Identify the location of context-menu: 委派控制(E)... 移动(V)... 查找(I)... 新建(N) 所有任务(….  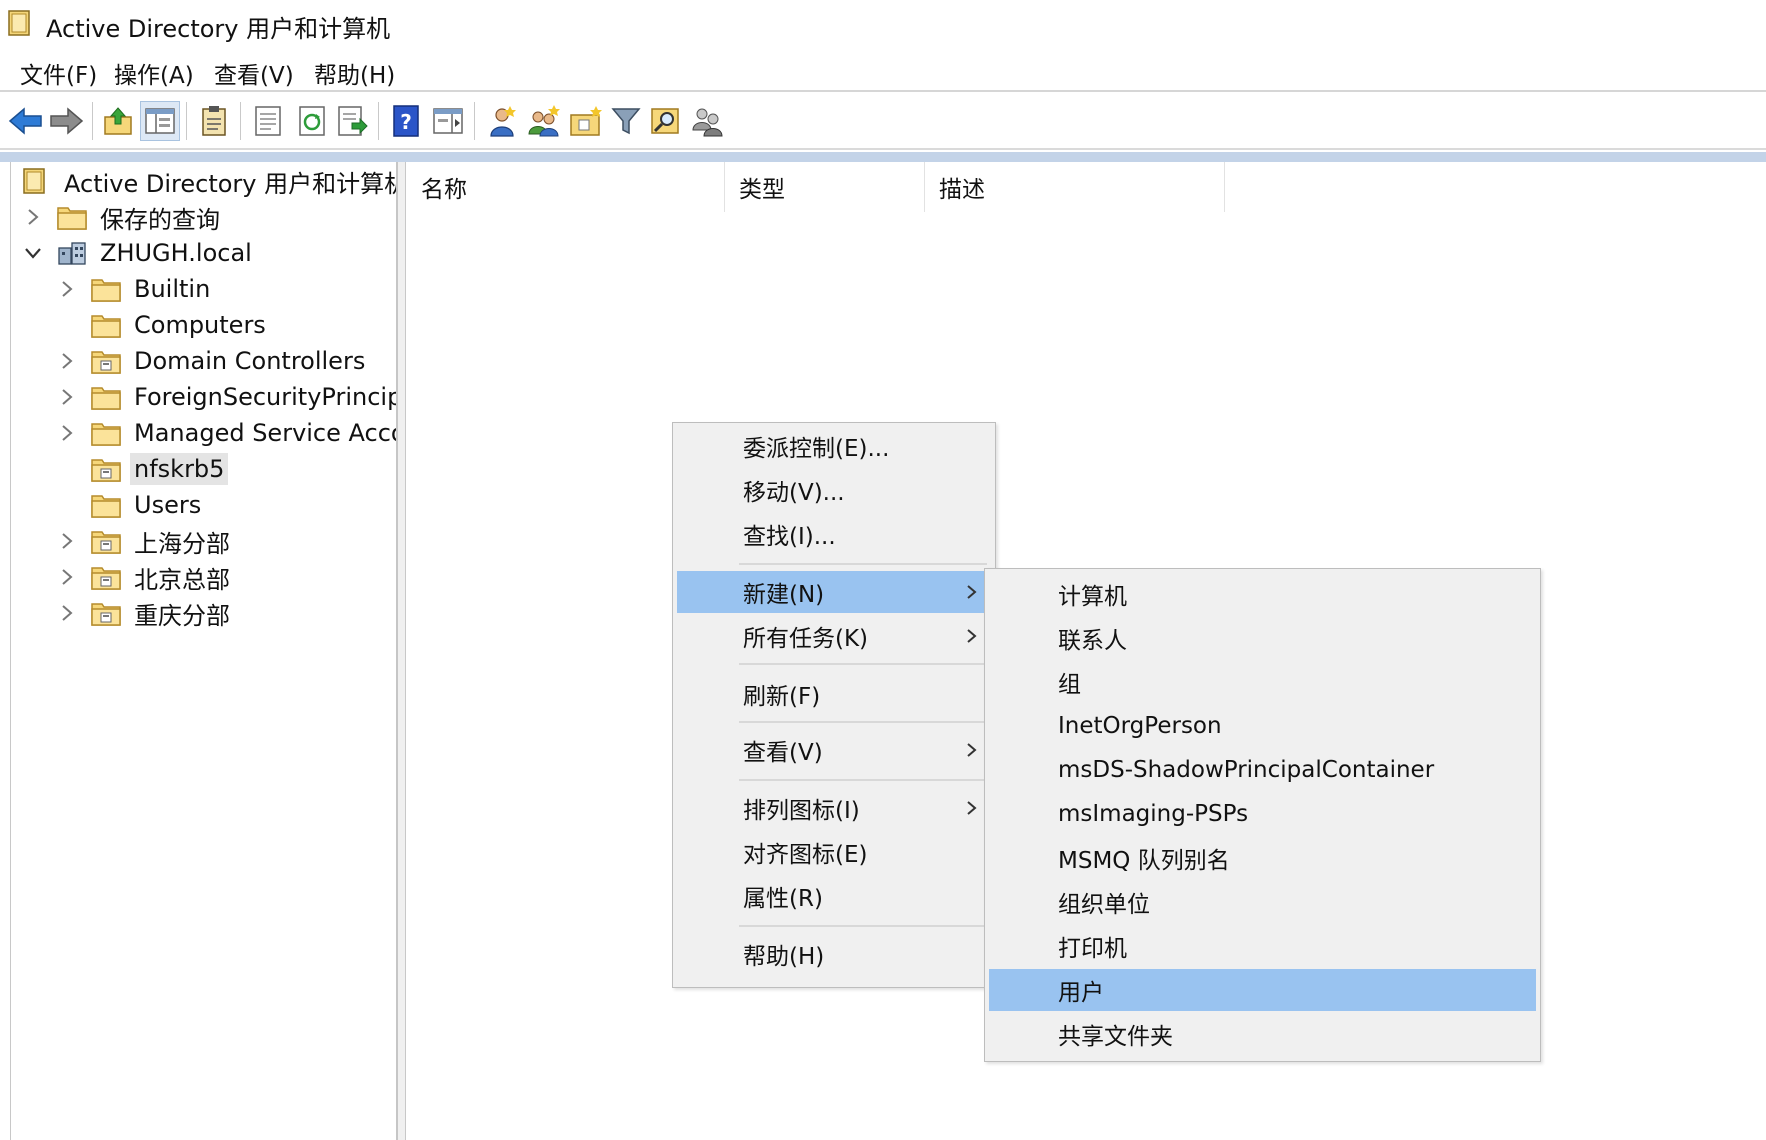
(834, 705).